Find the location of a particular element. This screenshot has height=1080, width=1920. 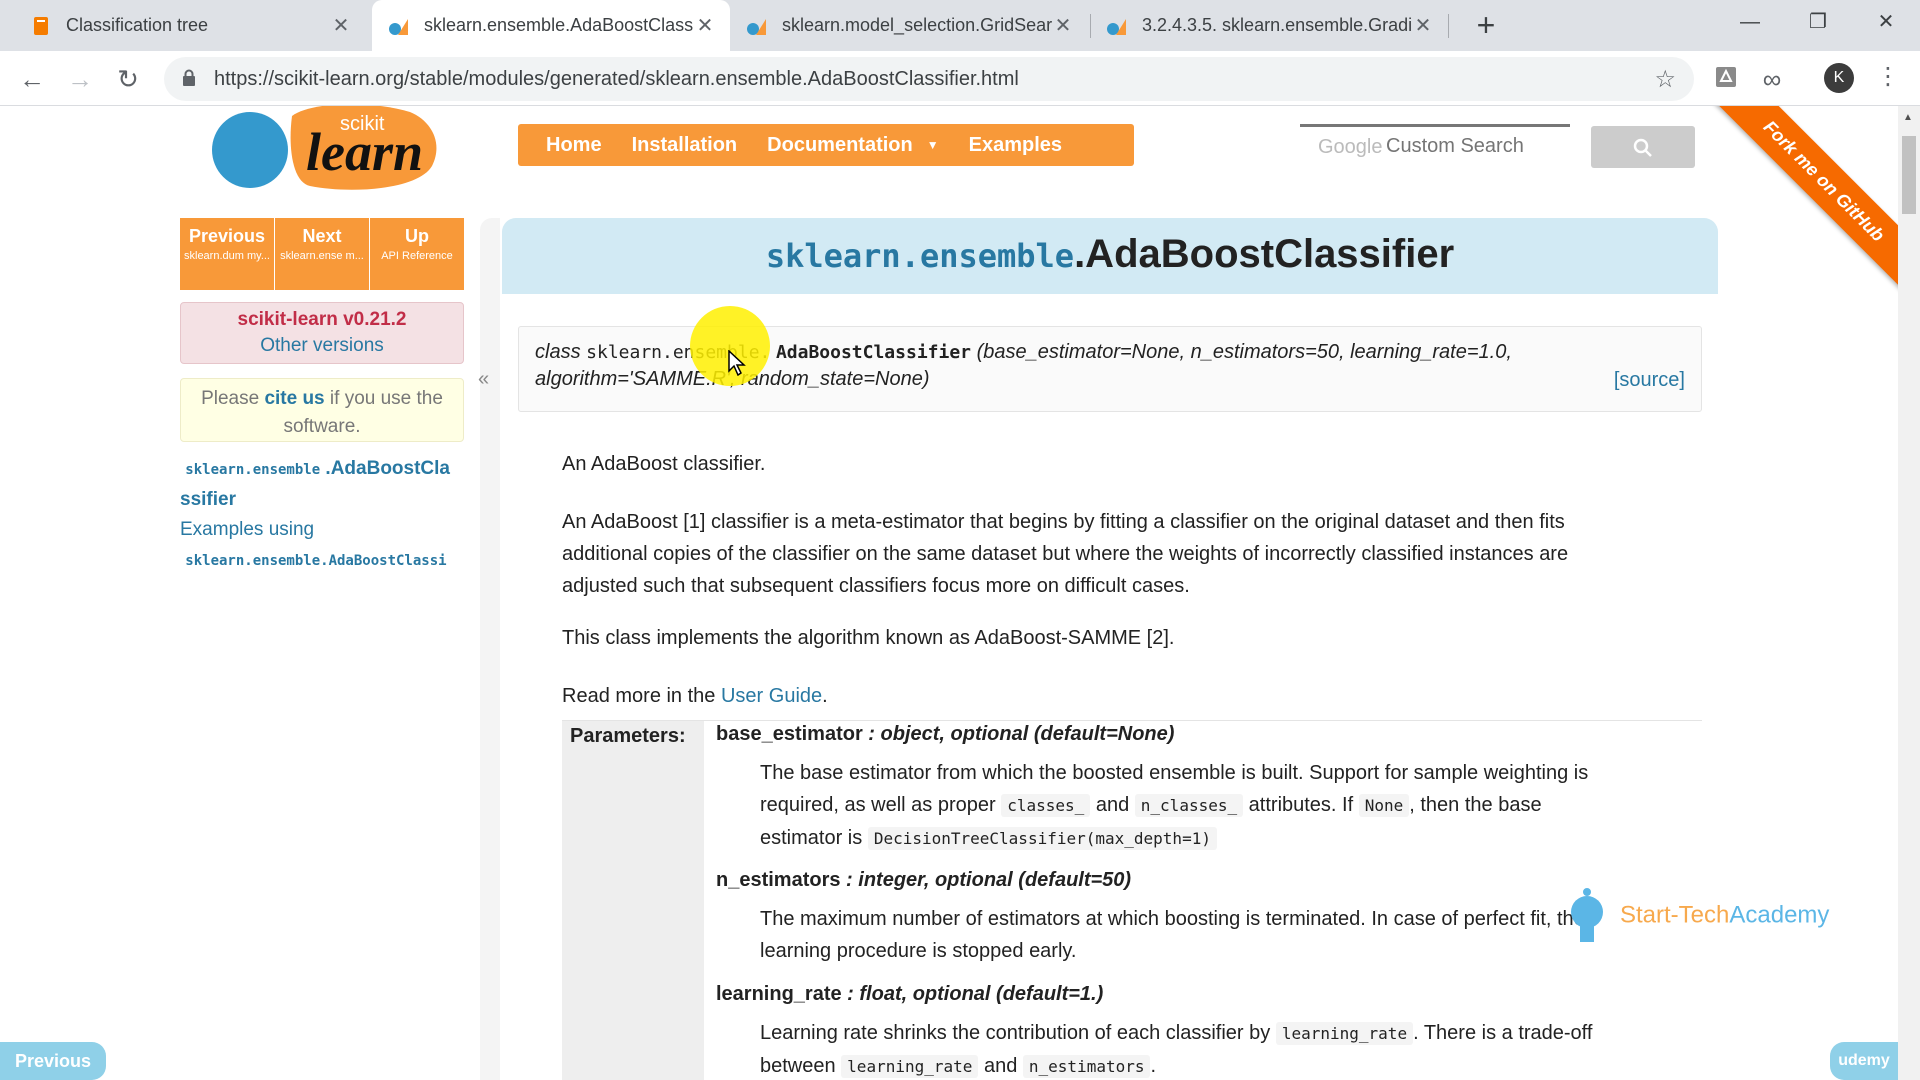

title-class: .AdaBoostClassifier is located at coordinates (1264, 254).